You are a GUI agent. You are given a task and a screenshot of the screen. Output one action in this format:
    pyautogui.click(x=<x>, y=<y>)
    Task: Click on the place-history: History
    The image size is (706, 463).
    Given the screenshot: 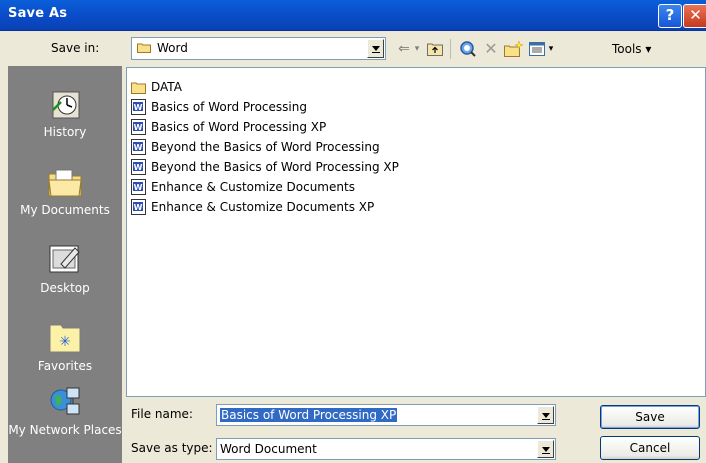 What is the action you would take?
    pyautogui.click(x=65, y=112)
    